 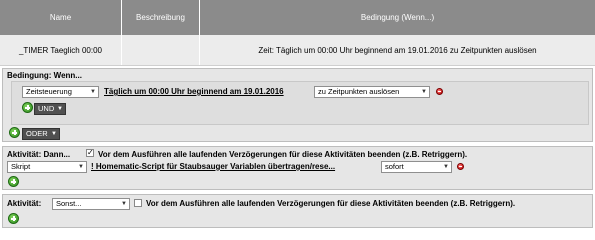 I want to click on delete-activity-icon, so click(x=460, y=166).